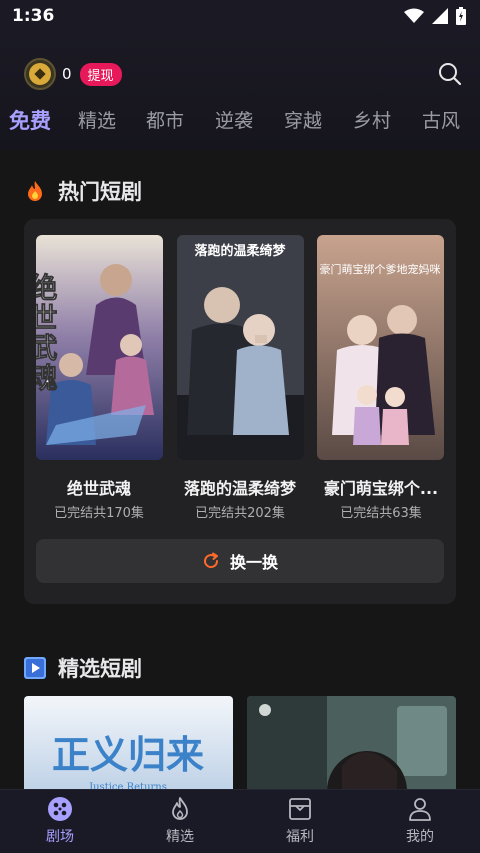 This screenshot has width=480, height=853. Describe the element at coordinates (30, 120) in the screenshot. I see `tab-free: 免费` at that location.